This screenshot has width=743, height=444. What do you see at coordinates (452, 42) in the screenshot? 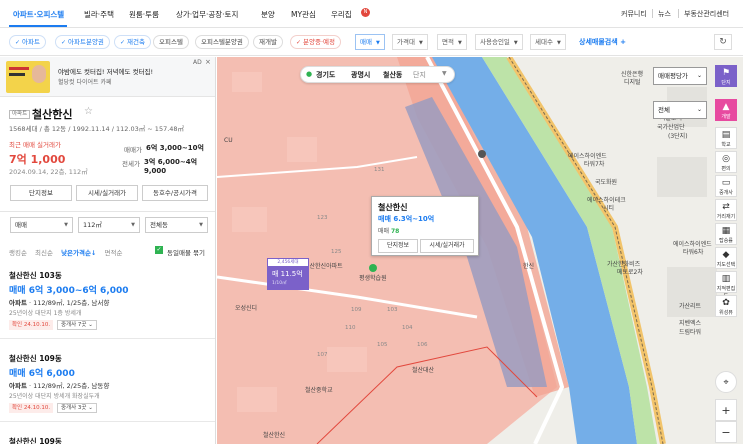
I see `area-dropdown: 면적 ▼` at bounding box center [452, 42].